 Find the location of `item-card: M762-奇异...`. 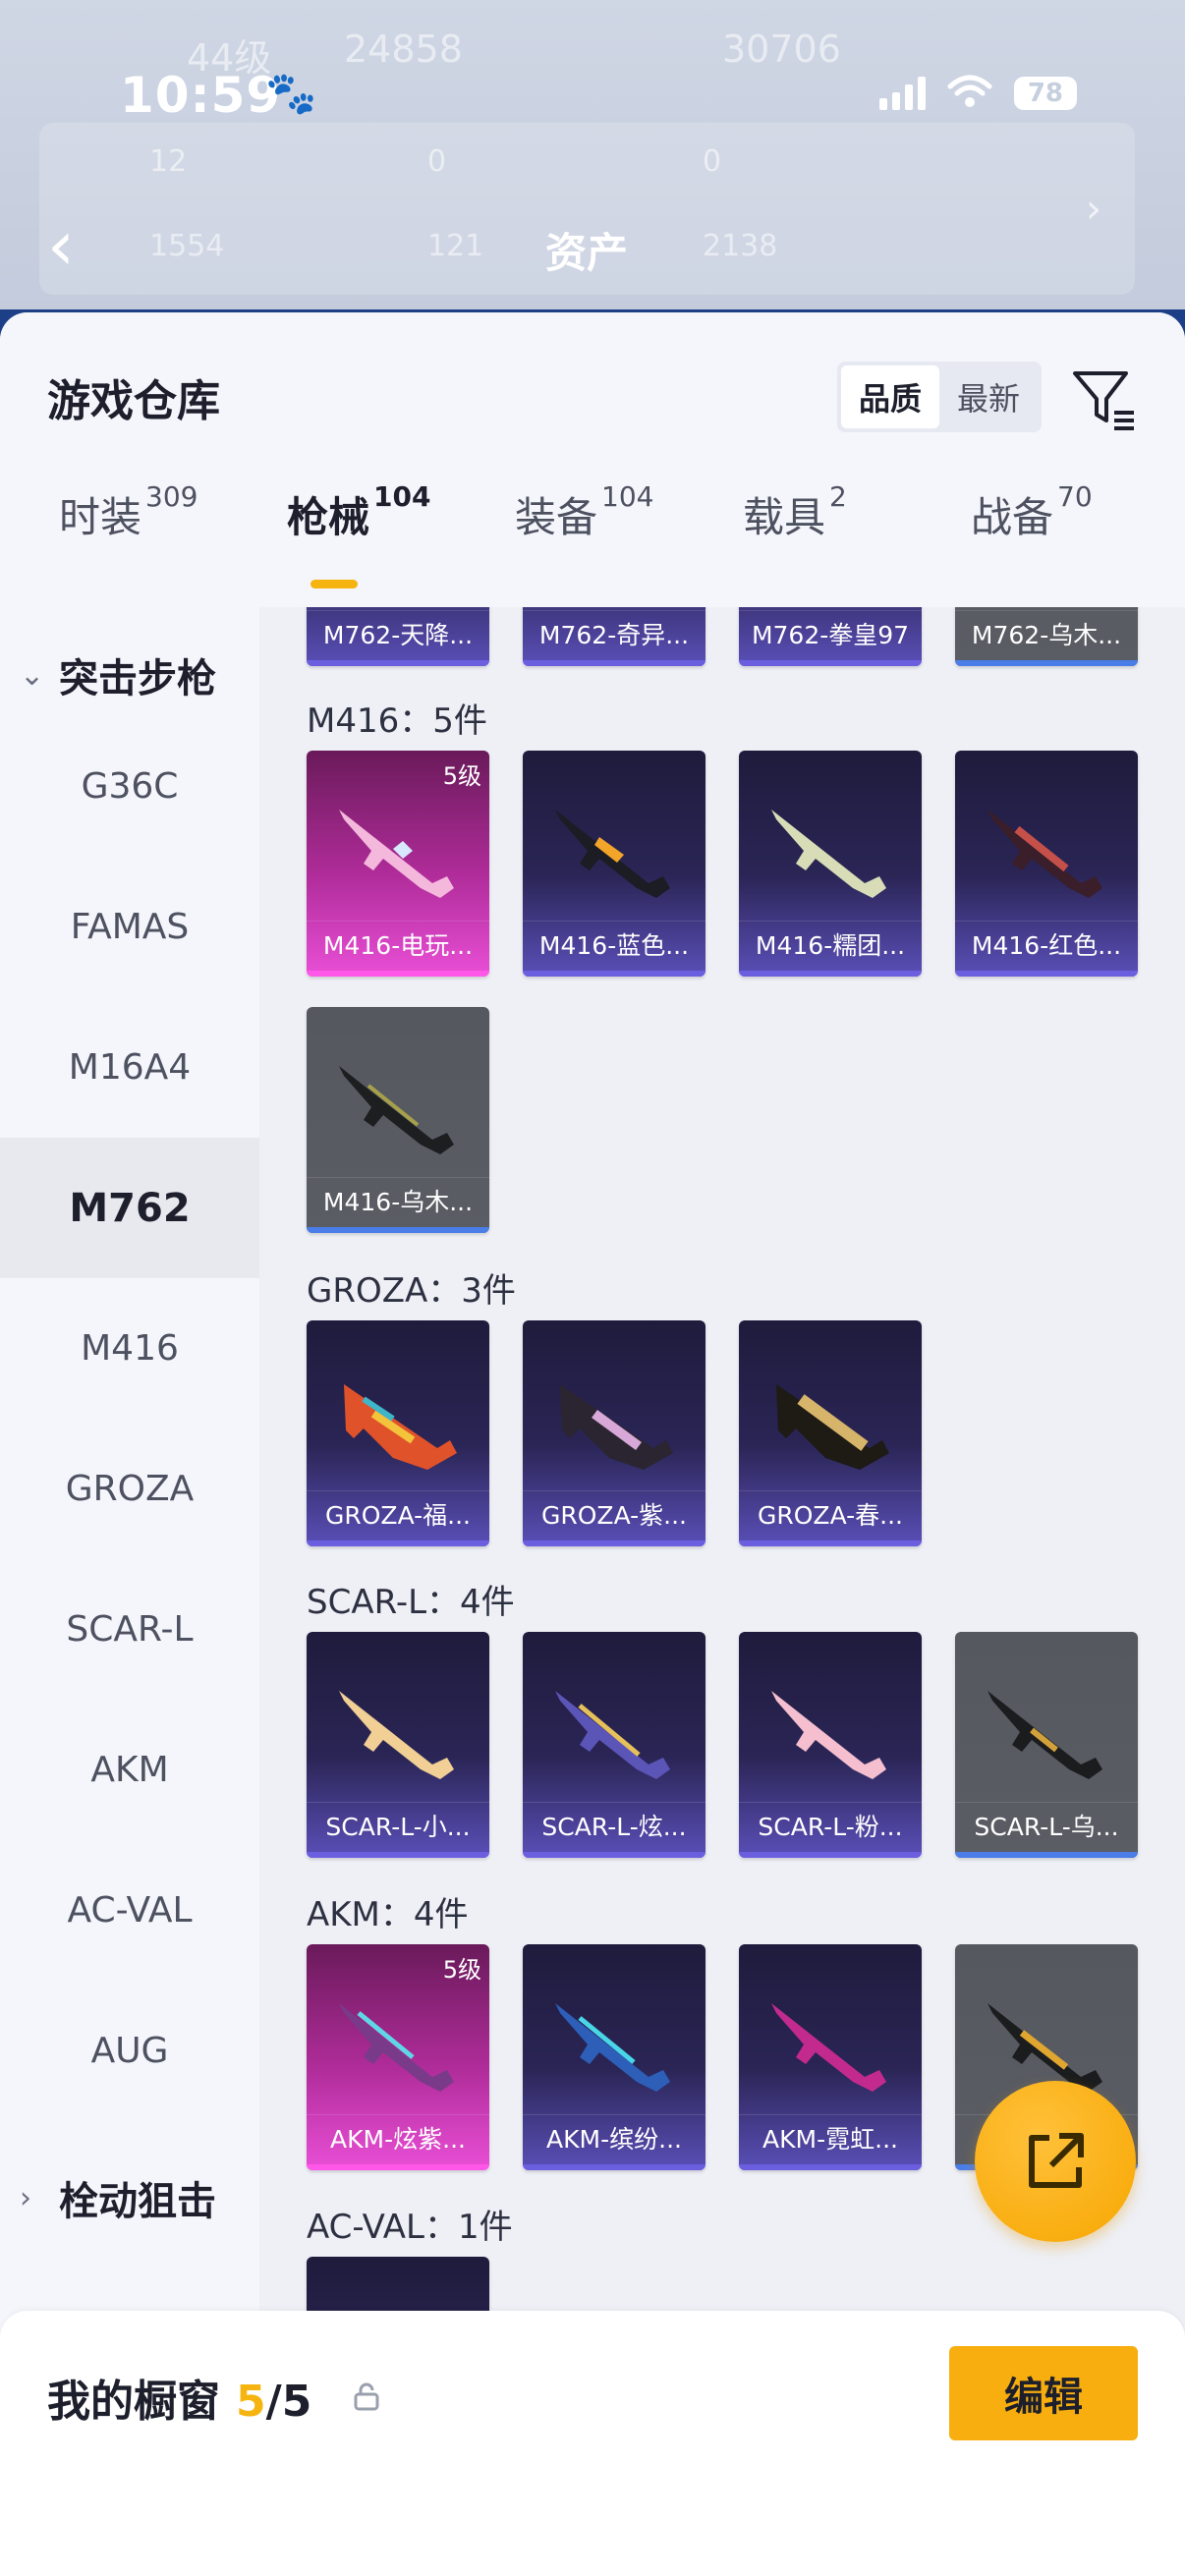

item-card: M762-奇异... is located at coordinates (614, 636).